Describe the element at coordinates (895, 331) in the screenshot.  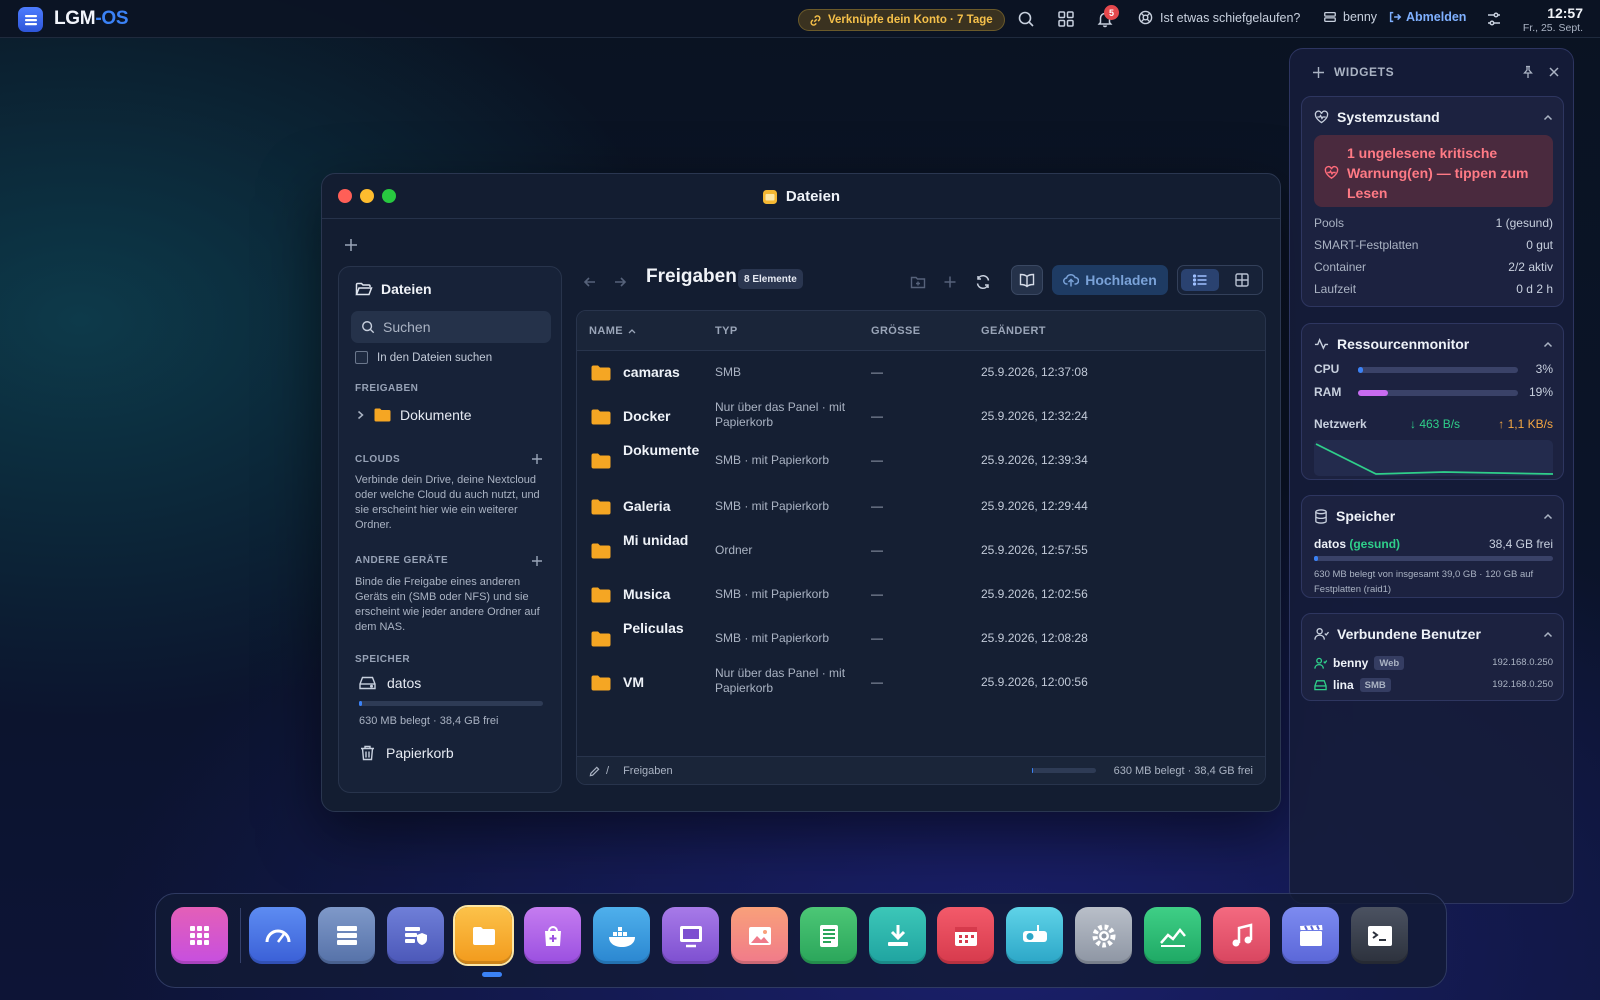
I see `column-size-header: GRÖSSE` at that location.